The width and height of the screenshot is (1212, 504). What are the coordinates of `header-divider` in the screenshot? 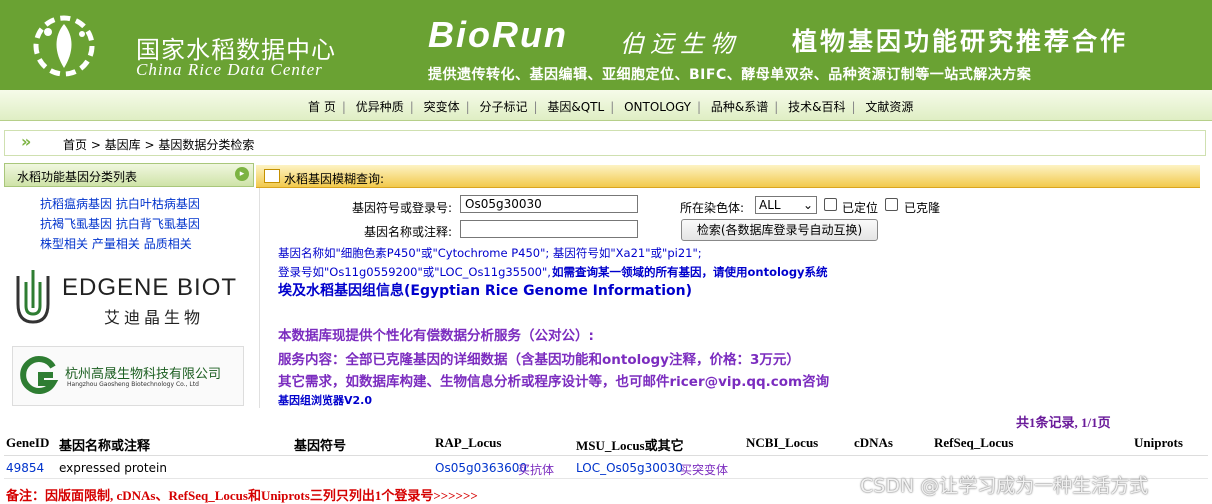 It's located at (606, 455).